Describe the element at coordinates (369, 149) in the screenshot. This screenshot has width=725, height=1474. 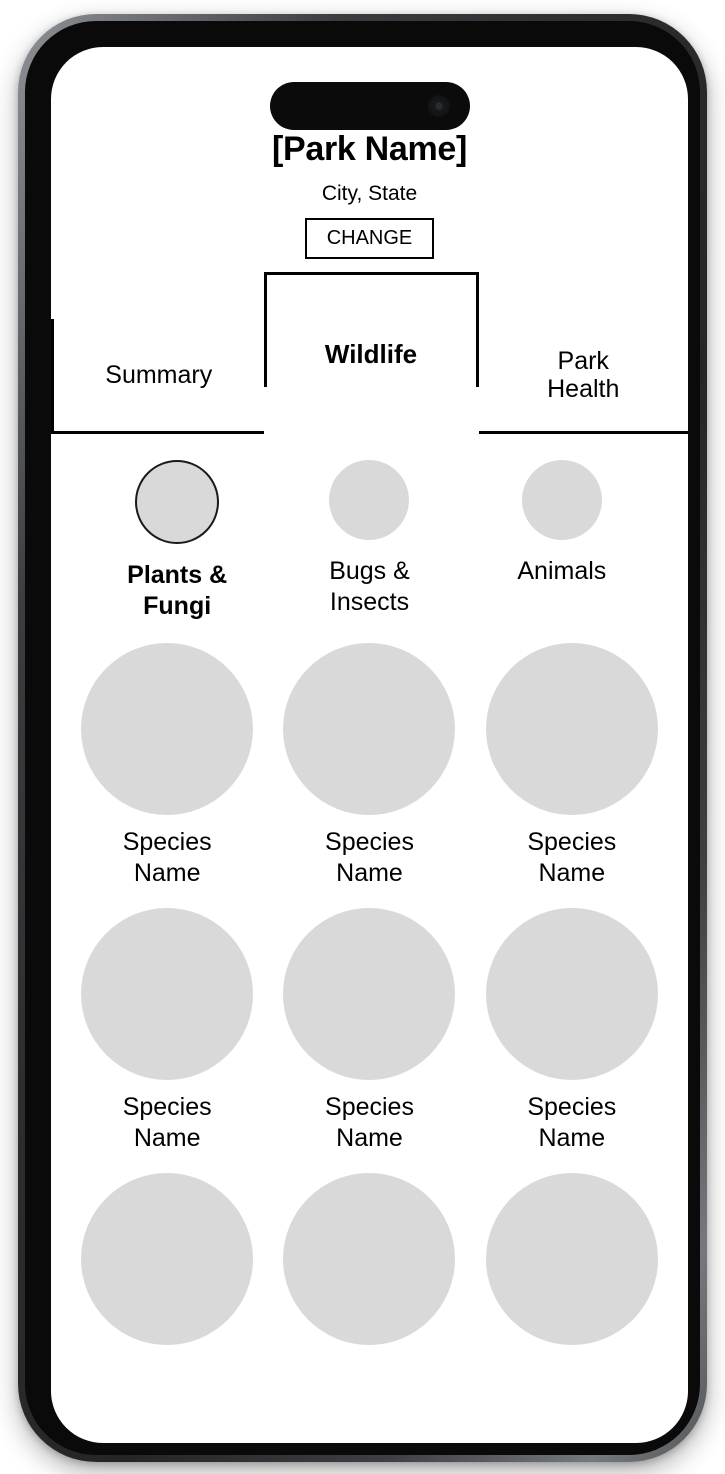
I see `page-title: [Park Name]` at that location.